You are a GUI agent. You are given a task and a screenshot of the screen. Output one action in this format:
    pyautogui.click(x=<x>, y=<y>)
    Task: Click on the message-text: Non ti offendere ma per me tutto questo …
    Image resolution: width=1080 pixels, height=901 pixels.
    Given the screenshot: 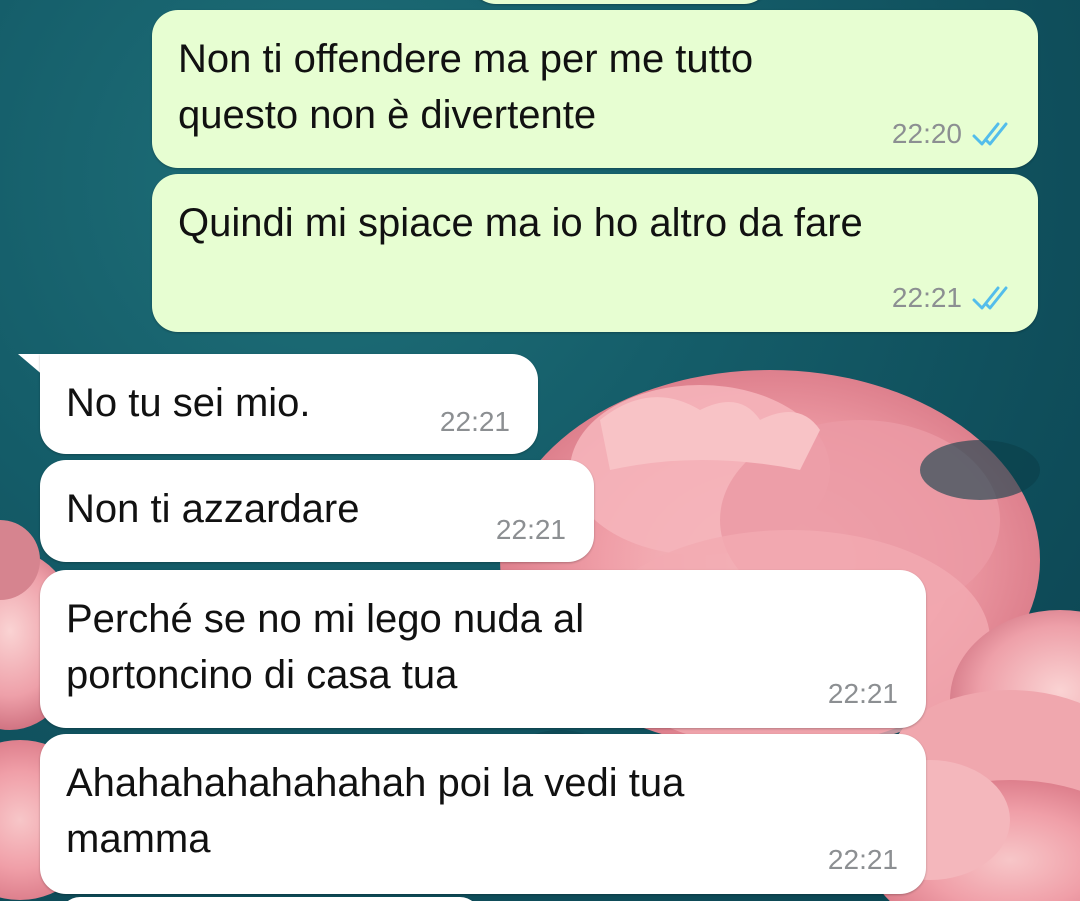 What is the action you would take?
    pyautogui.click(x=466, y=87)
    